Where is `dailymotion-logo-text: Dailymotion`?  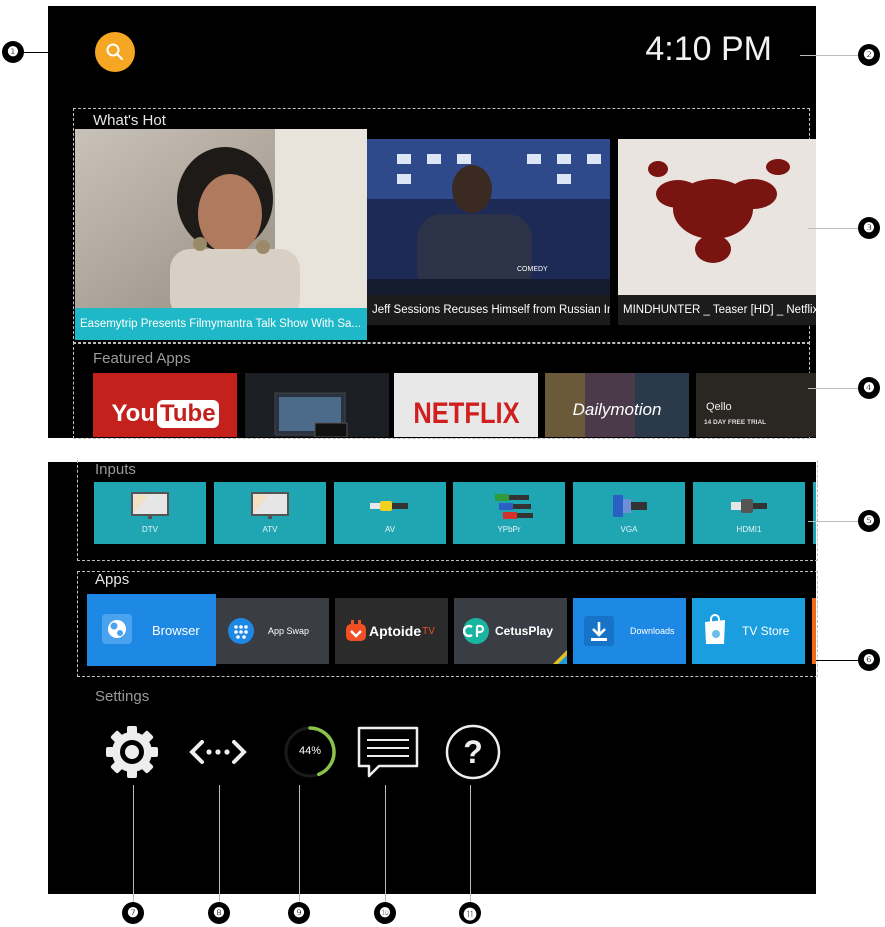 dailymotion-logo-text: Dailymotion is located at coordinates (617, 409).